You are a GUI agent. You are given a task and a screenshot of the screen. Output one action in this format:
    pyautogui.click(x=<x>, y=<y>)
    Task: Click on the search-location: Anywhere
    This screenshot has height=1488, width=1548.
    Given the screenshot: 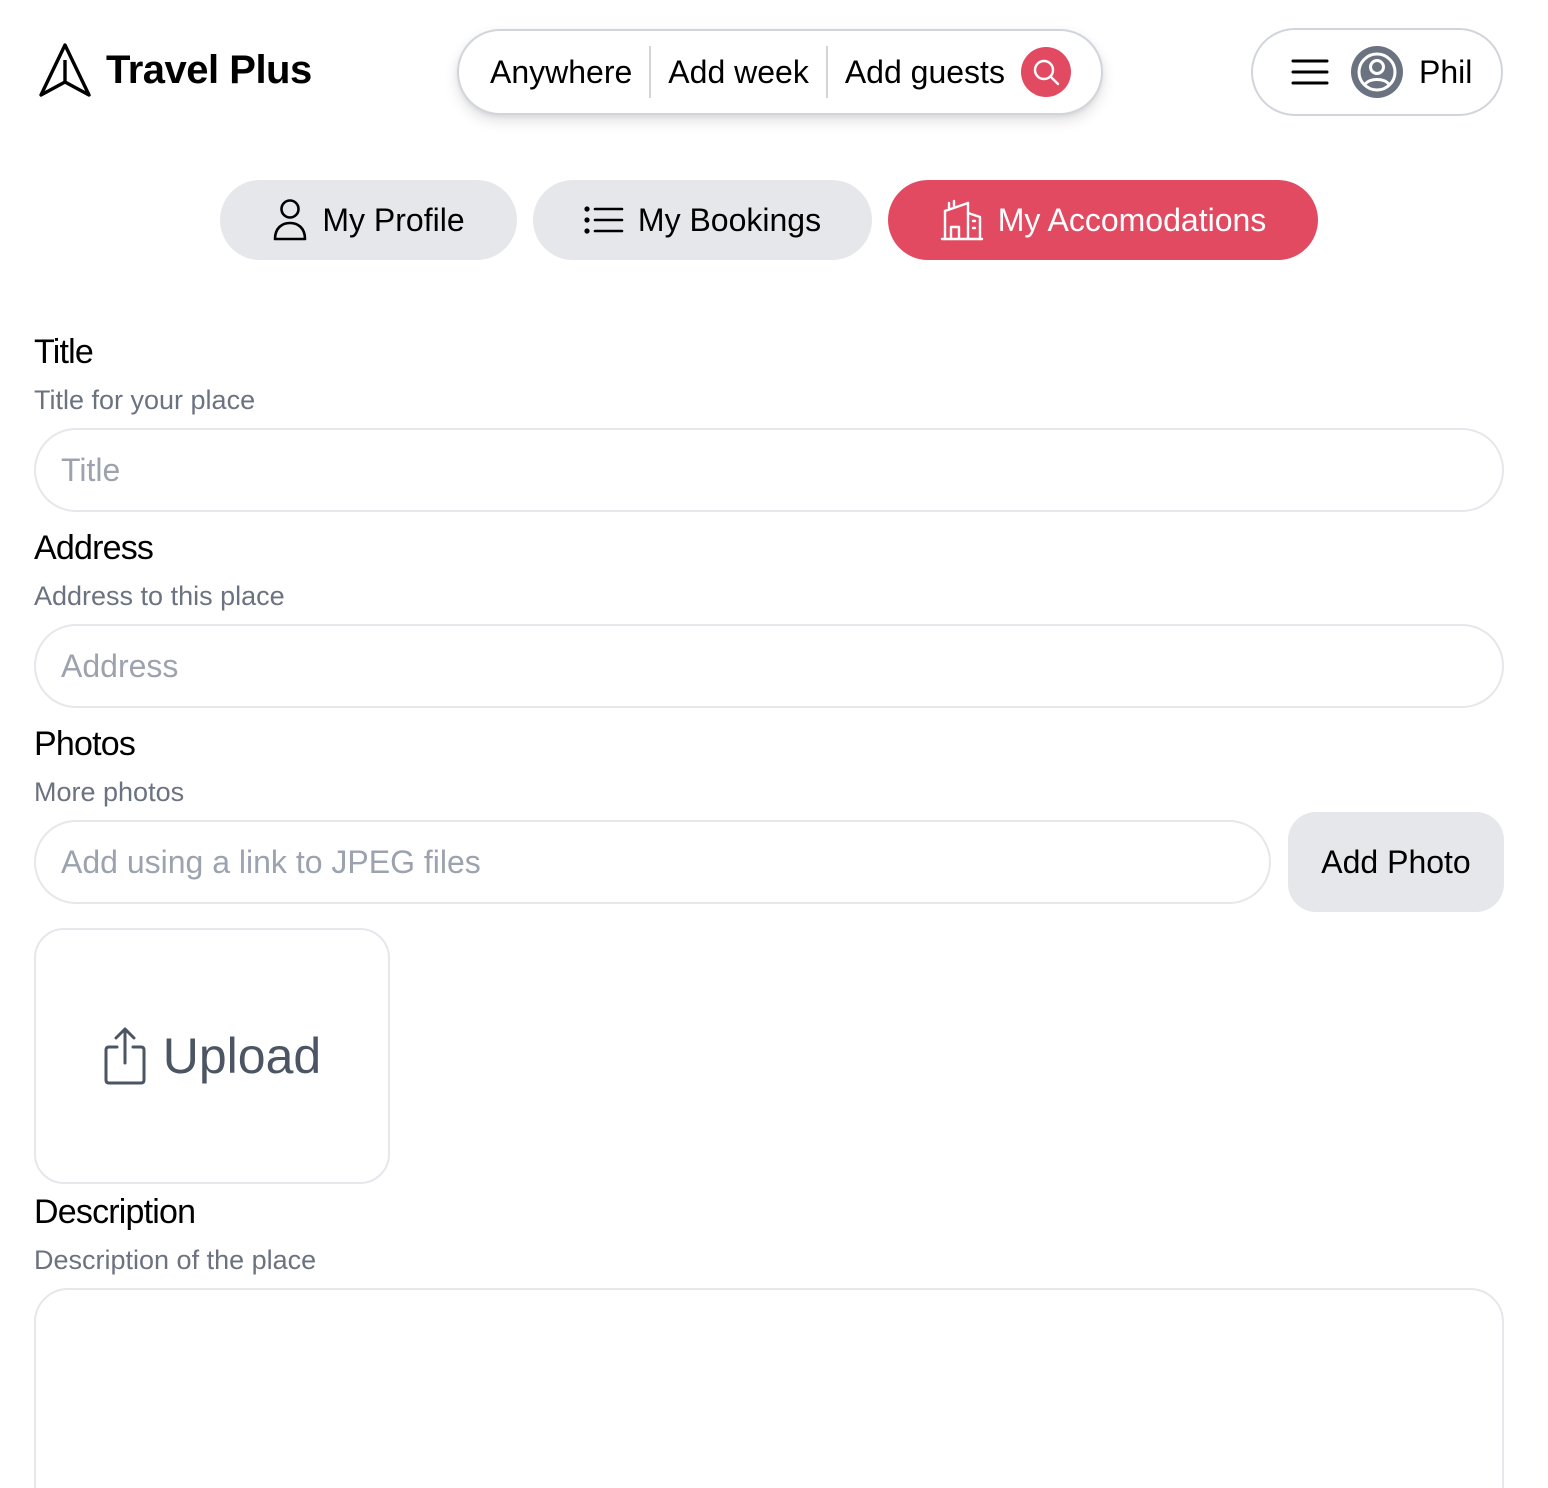 What is the action you would take?
    pyautogui.click(x=561, y=72)
    